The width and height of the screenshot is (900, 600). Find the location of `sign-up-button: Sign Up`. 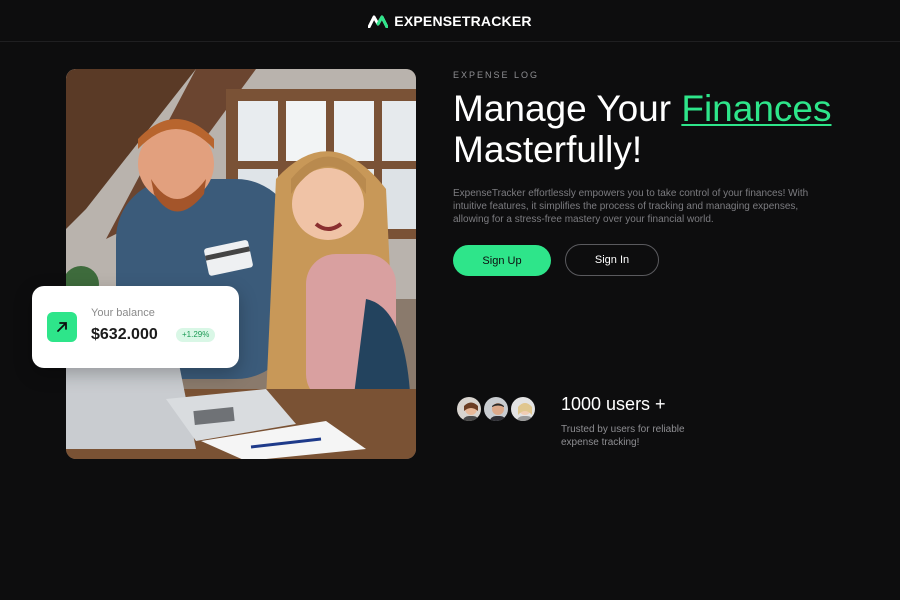

sign-up-button: Sign Up is located at coordinates (502, 260).